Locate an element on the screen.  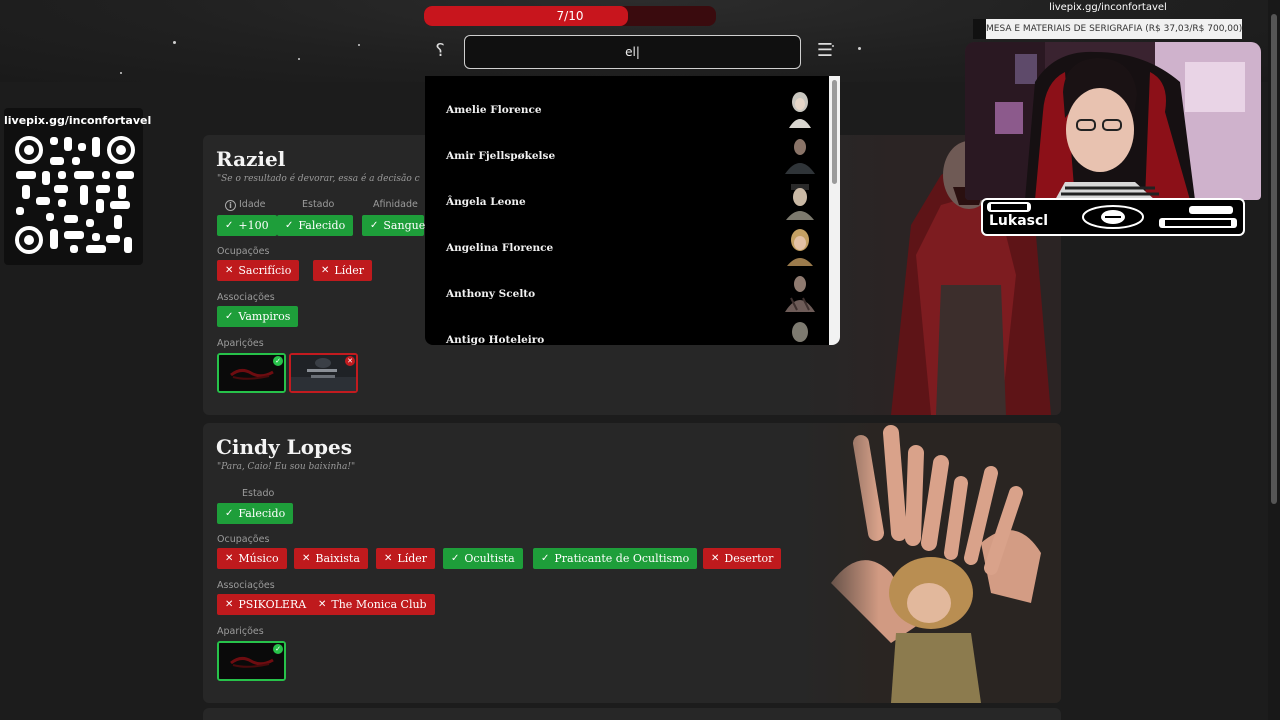
character-card-partial is located at coordinates (632, 714).